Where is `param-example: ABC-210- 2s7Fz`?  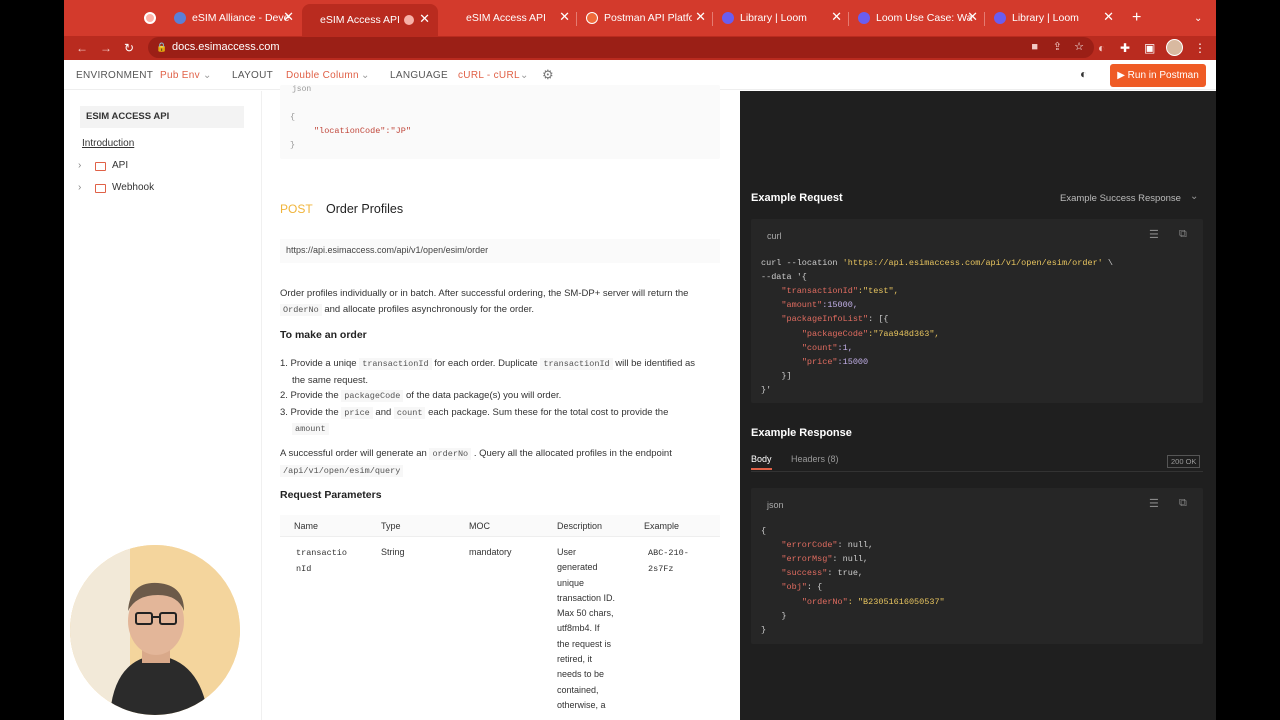 param-example: ABC-210- 2s7Fz is located at coordinates (668, 561).